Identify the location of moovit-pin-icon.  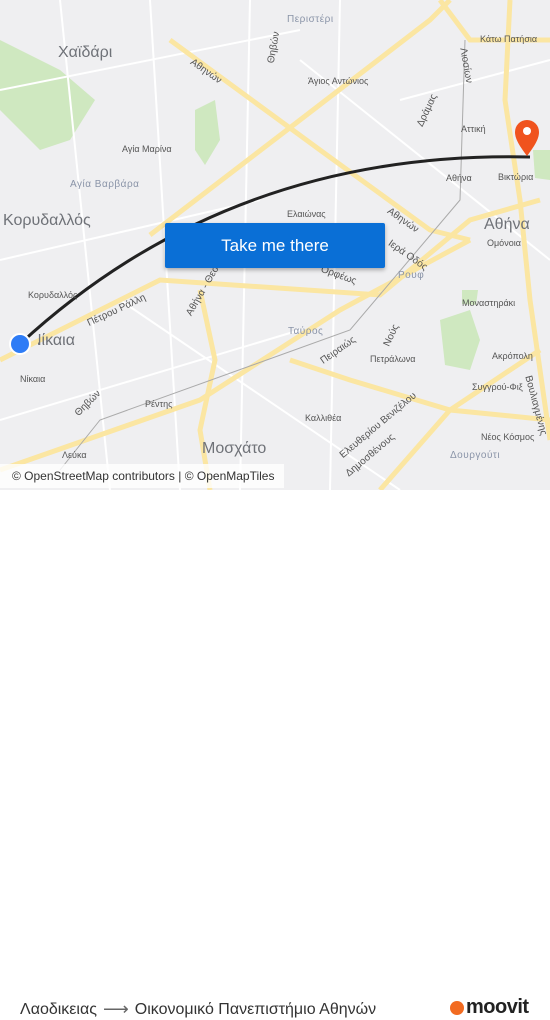
(457, 1007).